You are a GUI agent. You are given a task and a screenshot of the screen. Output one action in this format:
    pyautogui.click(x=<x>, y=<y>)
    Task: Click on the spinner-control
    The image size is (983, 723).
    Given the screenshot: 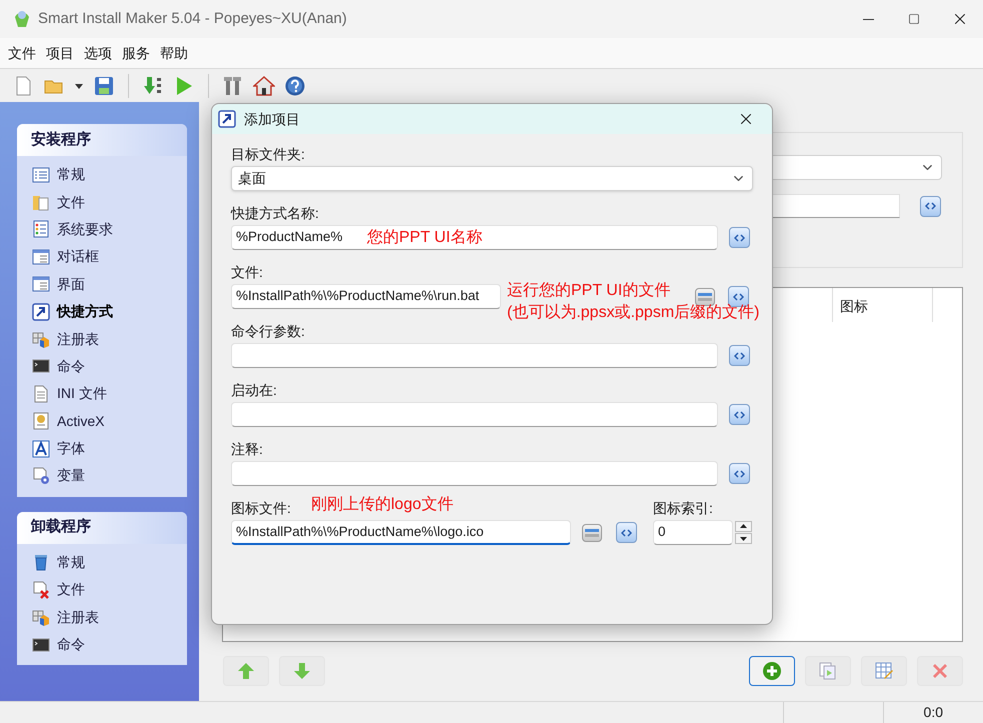 What is the action you would take?
    pyautogui.click(x=743, y=532)
    